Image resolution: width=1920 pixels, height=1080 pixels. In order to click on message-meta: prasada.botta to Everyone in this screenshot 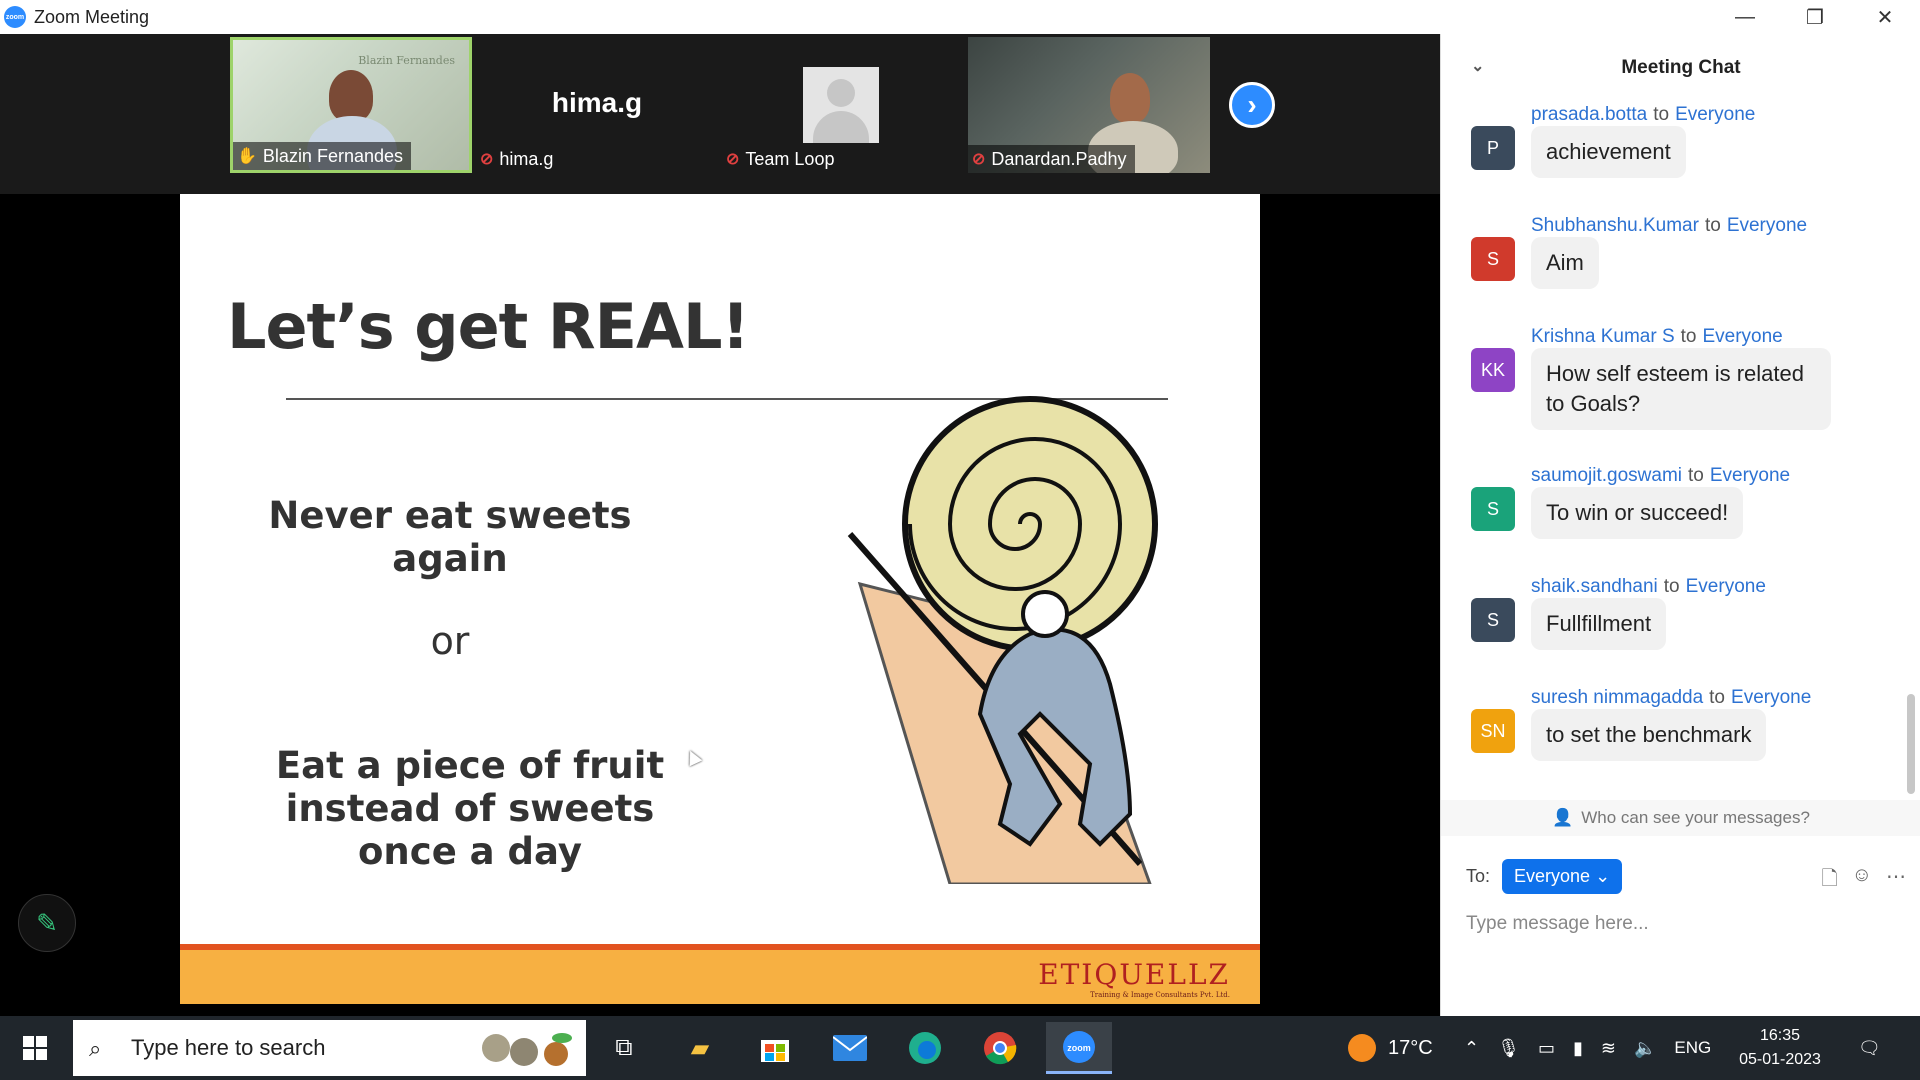, I will do `click(1643, 114)`.